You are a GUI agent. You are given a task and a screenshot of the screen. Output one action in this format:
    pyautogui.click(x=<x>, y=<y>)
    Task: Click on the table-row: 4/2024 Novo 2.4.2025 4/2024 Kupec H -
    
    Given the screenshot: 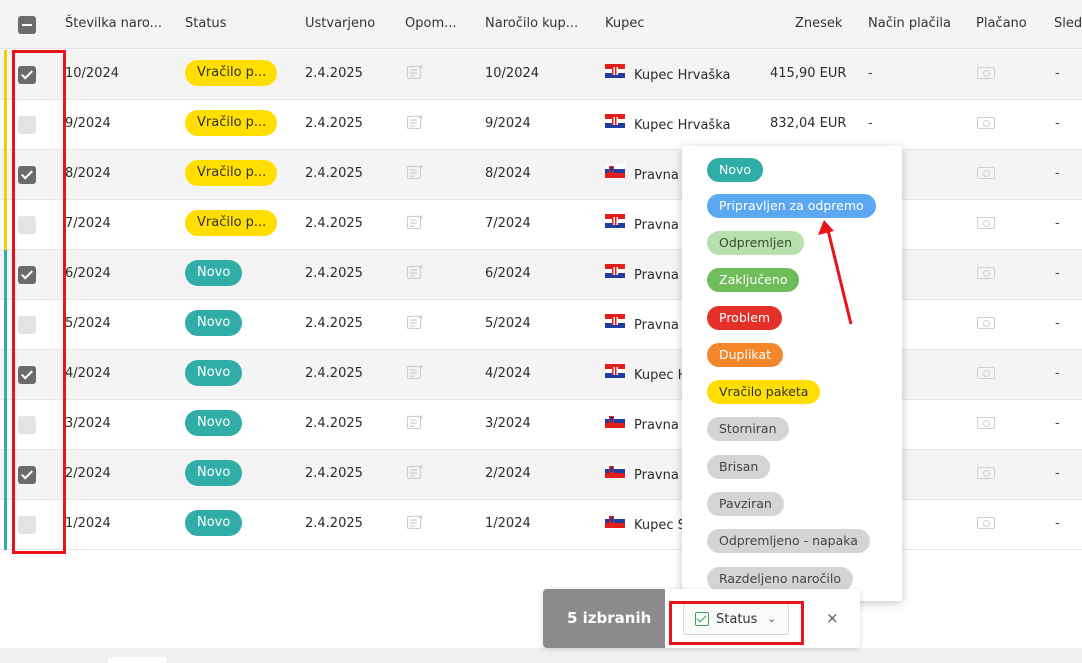 What is the action you would take?
    pyautogui.click(x=541, y=375)
    